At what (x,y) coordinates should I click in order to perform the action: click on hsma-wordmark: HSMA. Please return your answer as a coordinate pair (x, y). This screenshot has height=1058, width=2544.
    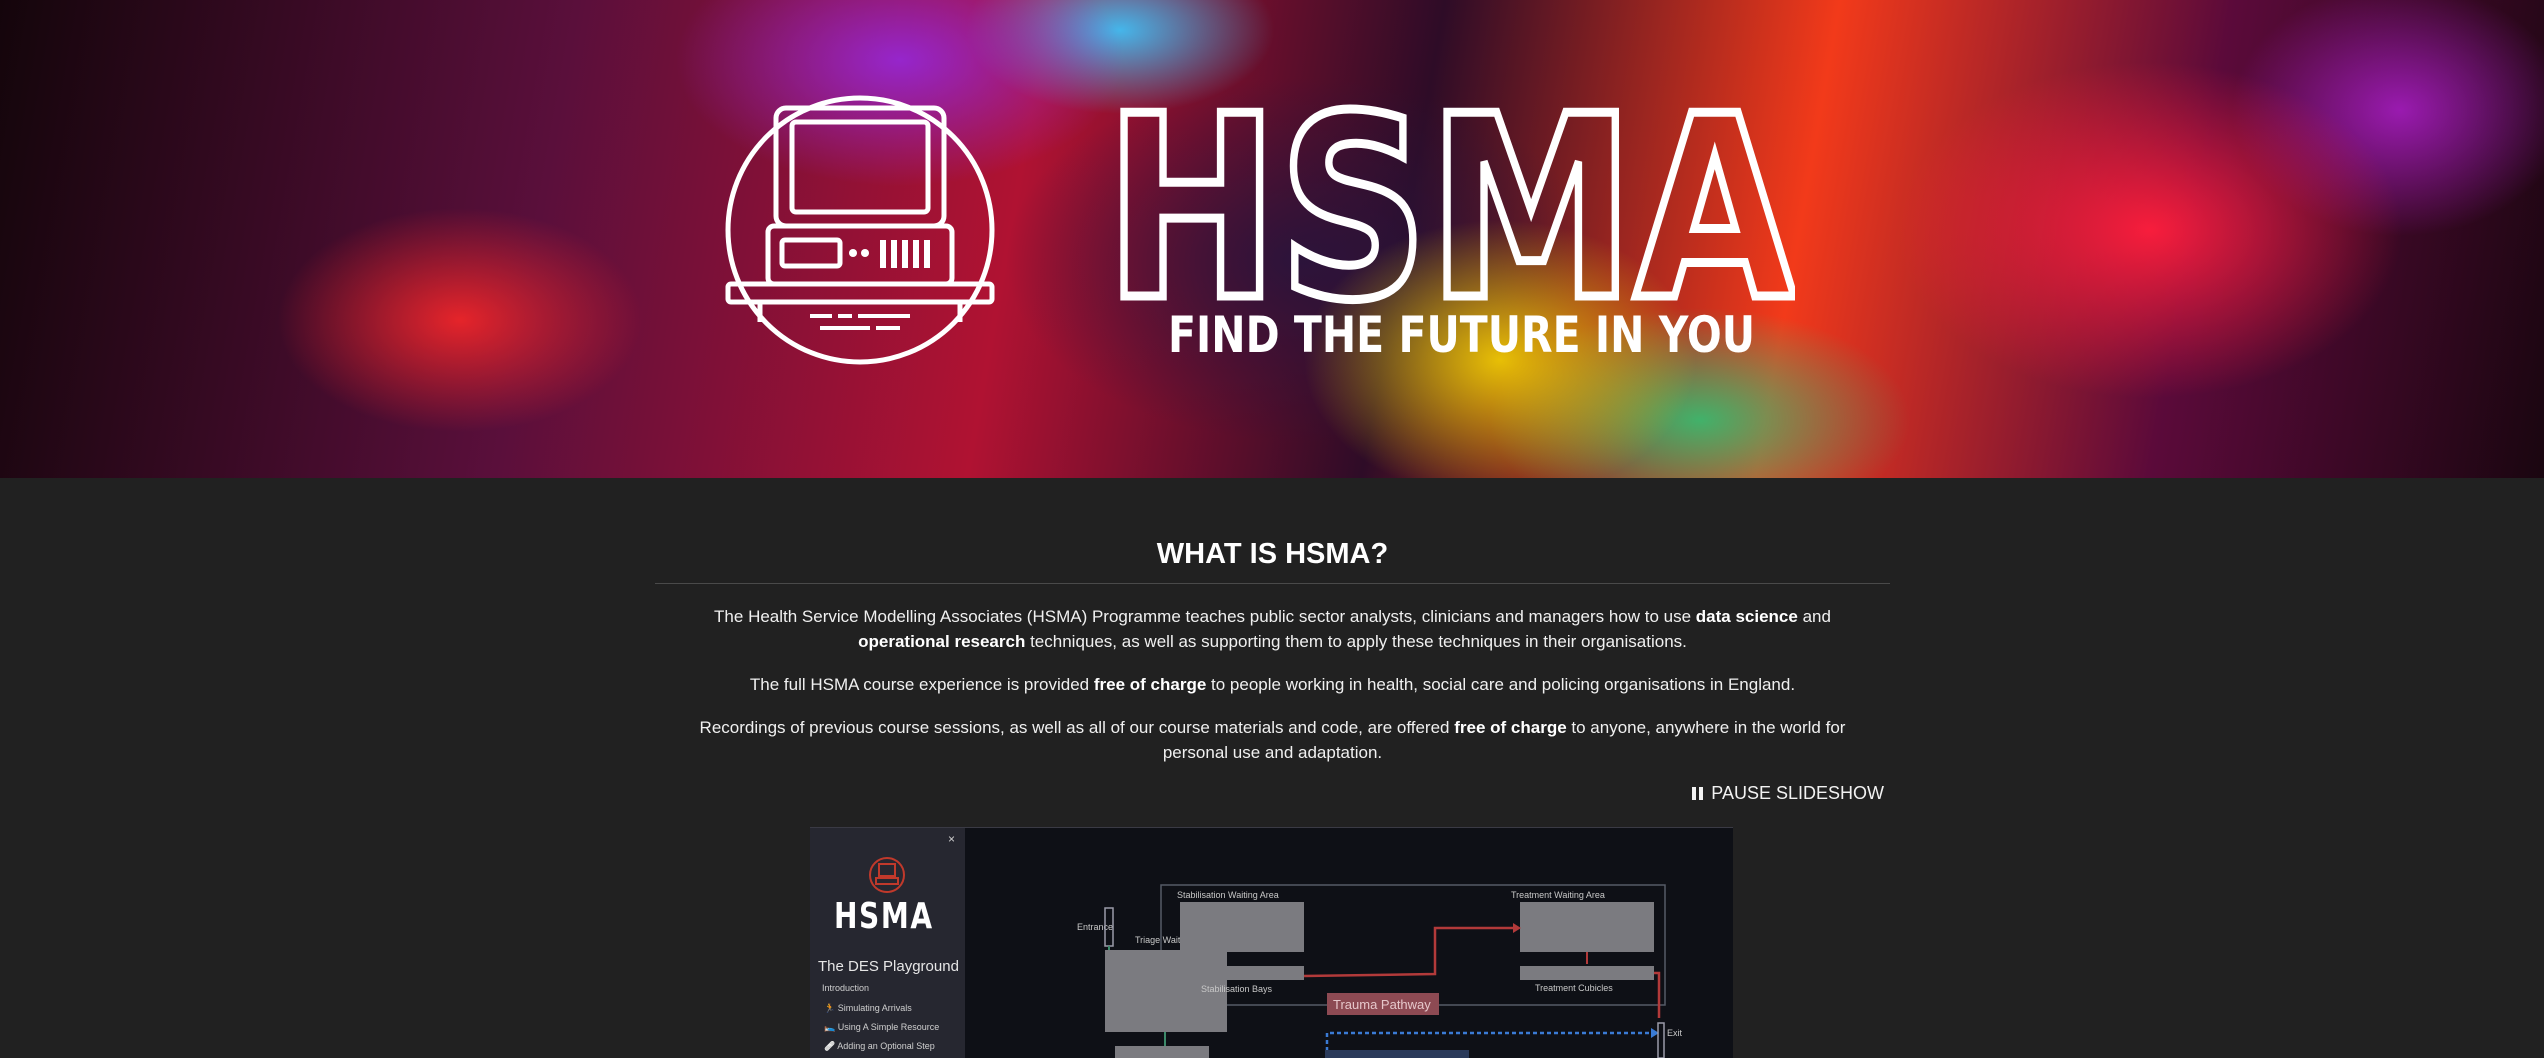
    Looking at the image, I should click on (1450, 203).